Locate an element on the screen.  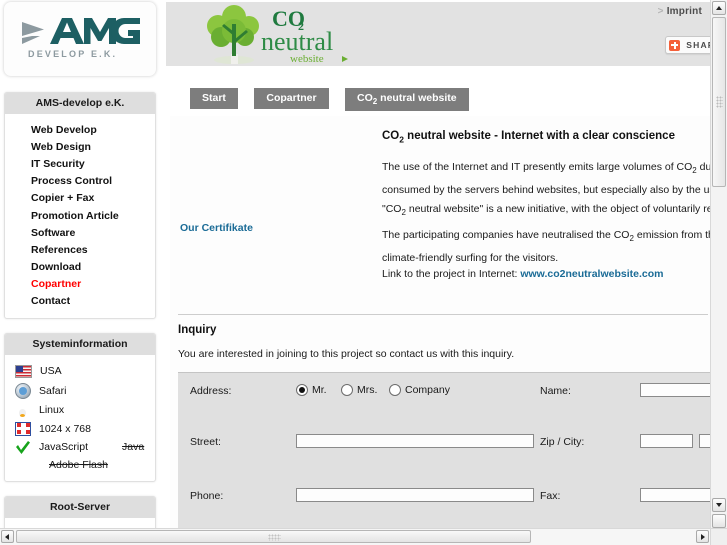
scrollbar-corner is located at coordinates (718, 536).